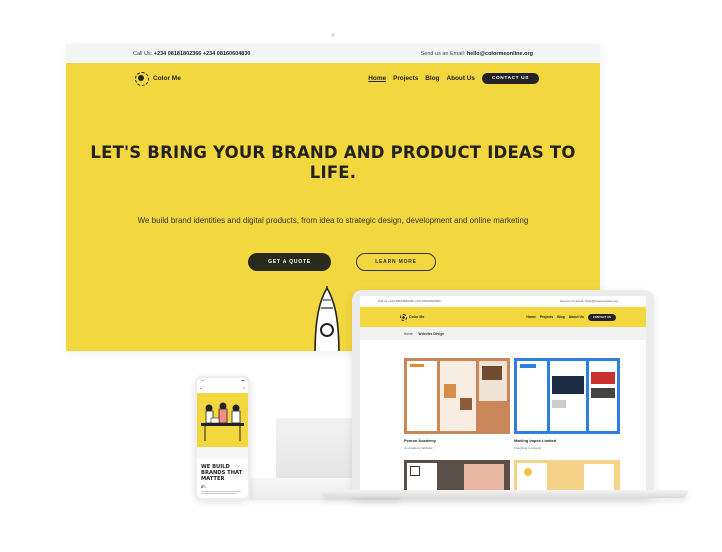 This screenshot has width=722, height=552. What do you see at coordinates (528, 448) in the screenshot?
I see `project-subtitle: Freighting Company` at bounding box center [528, 448].